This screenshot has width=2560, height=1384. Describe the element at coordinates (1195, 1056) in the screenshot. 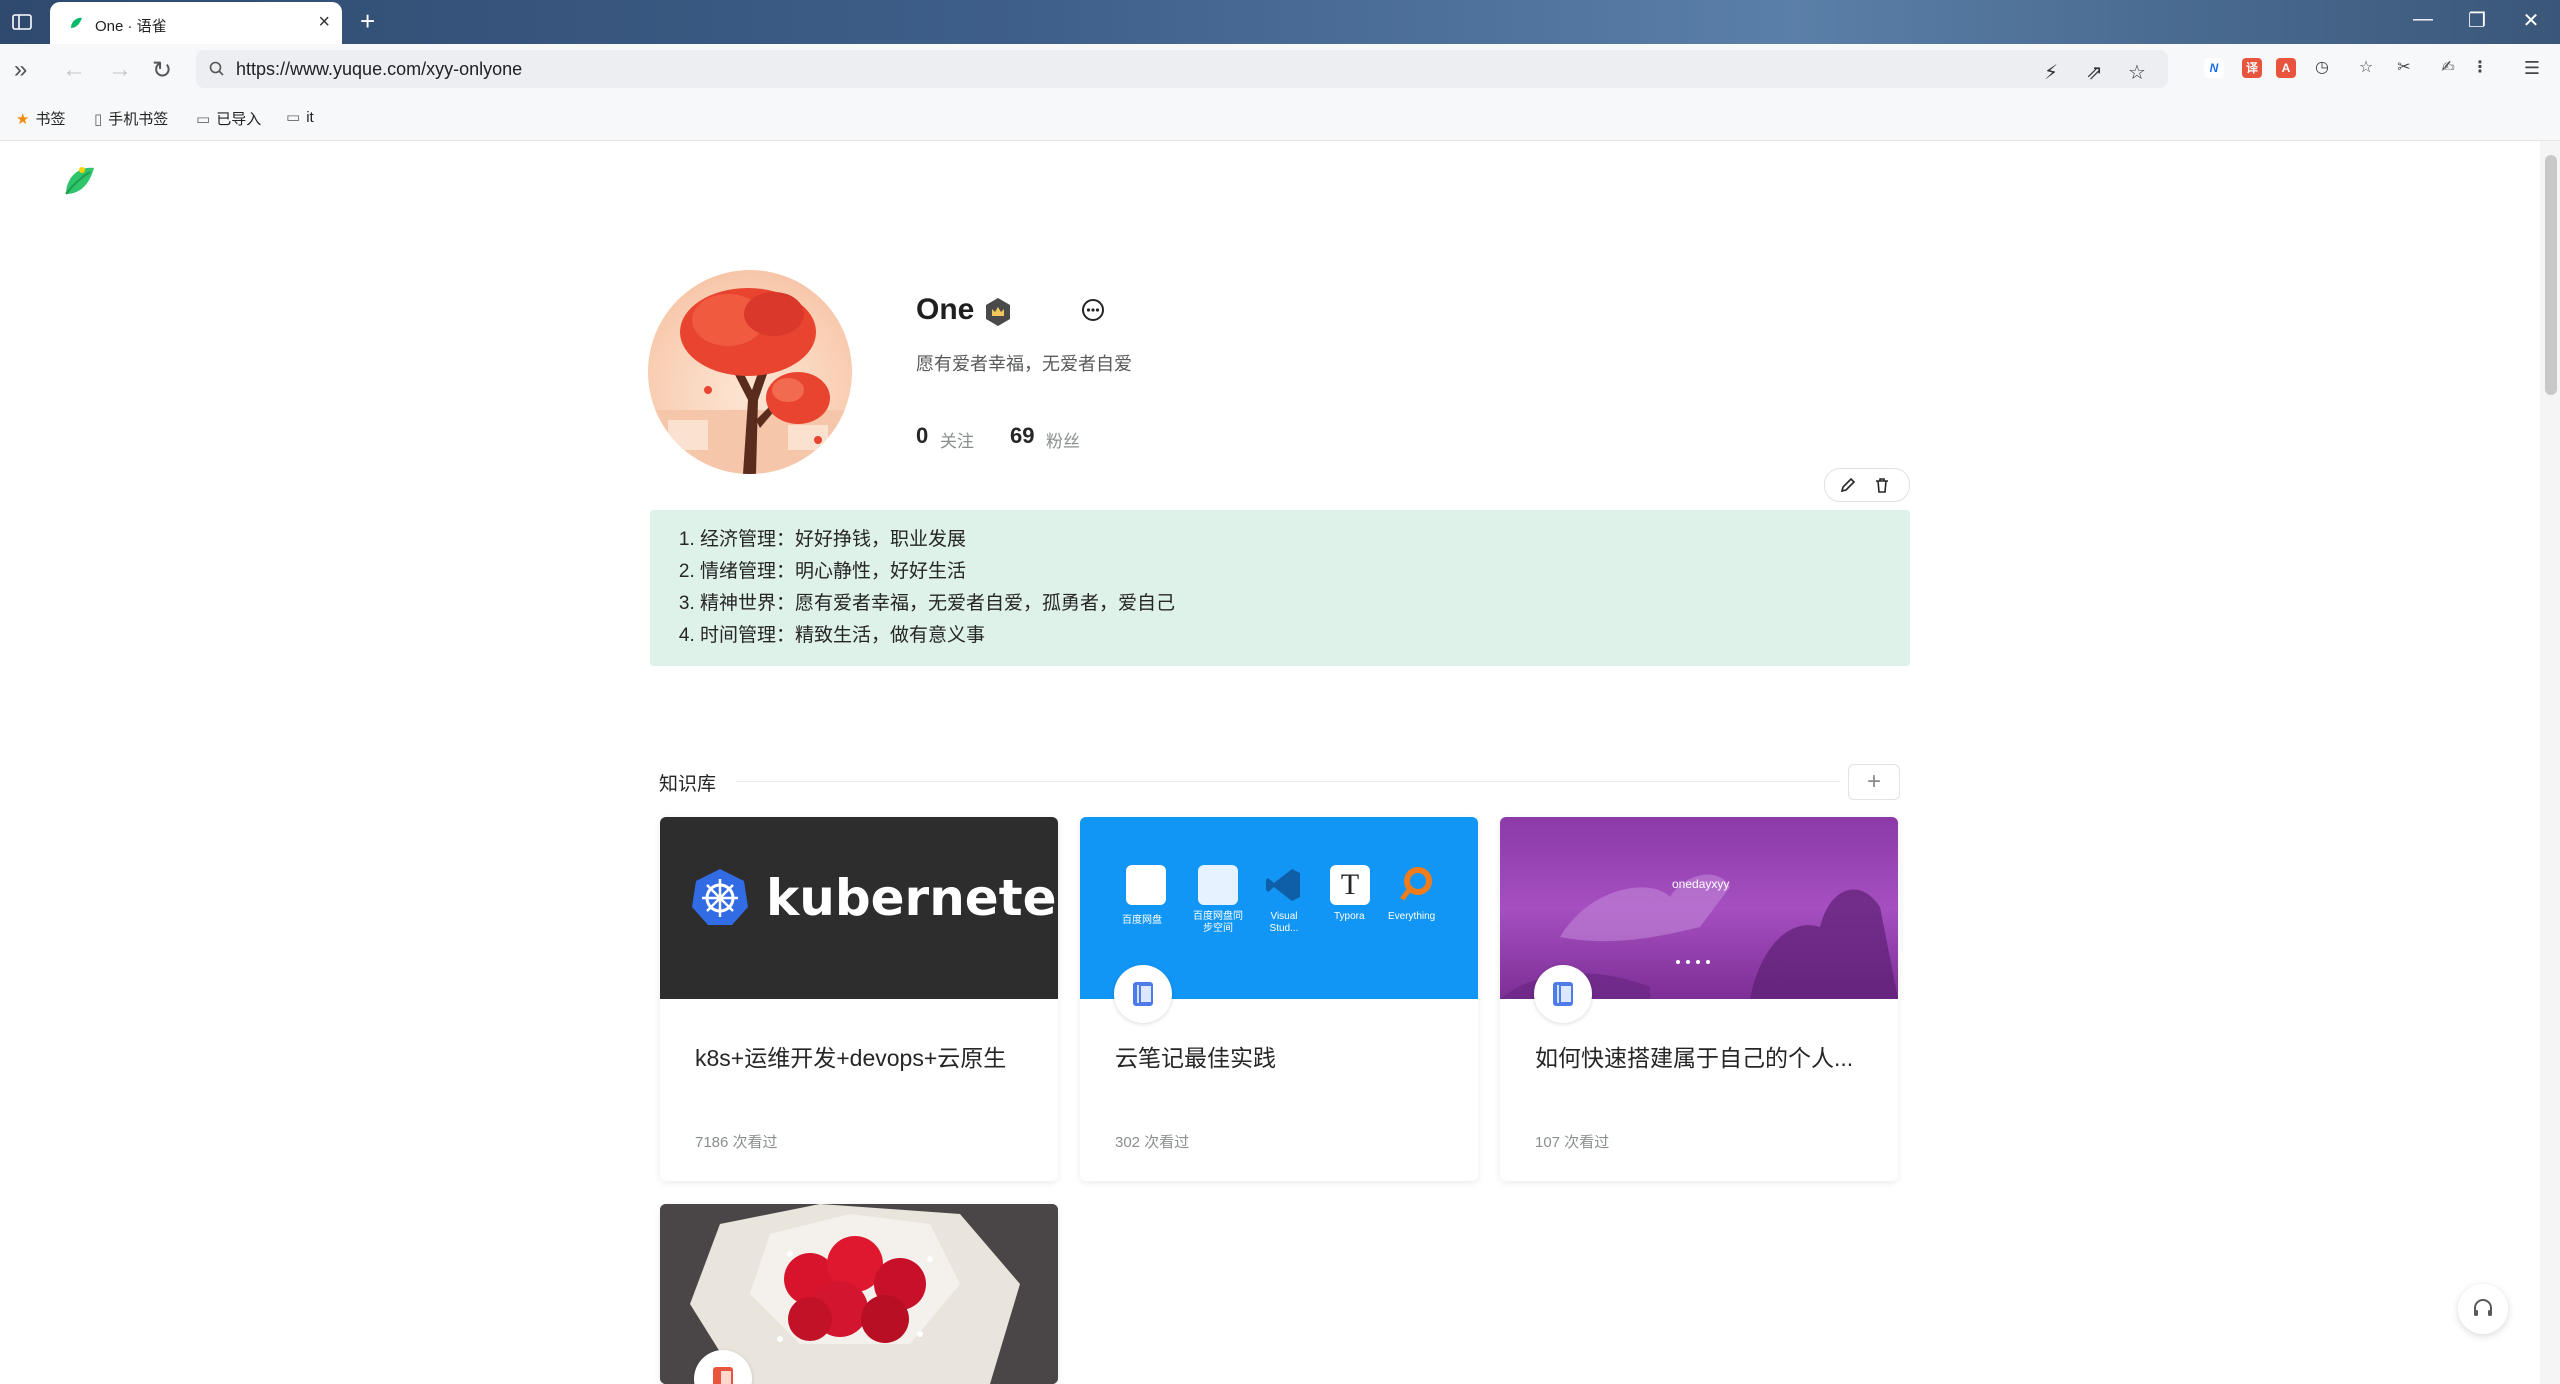

I see `card-title: 云笔记最佳实践` at that location.